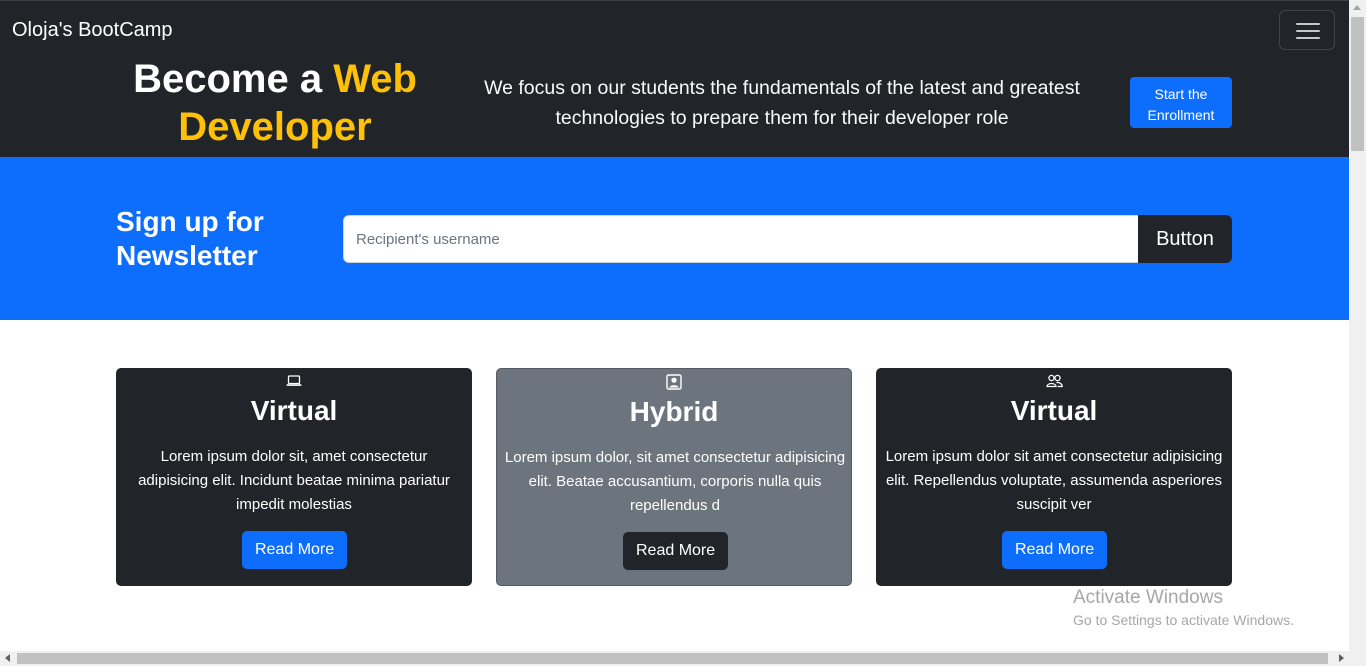 Image resolution: width=1366 pixels, height=666 pixels. Describe the element at coordinates (1181, 102) in the screenshot. I see `start-enrollment-button: Start the Enrollment` at that location.